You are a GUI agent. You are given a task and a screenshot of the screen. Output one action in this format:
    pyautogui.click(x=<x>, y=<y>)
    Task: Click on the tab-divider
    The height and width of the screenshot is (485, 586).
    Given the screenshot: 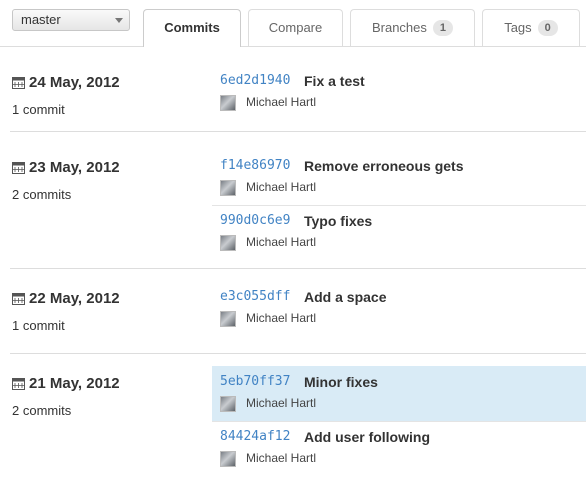 What is the action you would take?
    pyautogui.click(x=293, y=46)
    